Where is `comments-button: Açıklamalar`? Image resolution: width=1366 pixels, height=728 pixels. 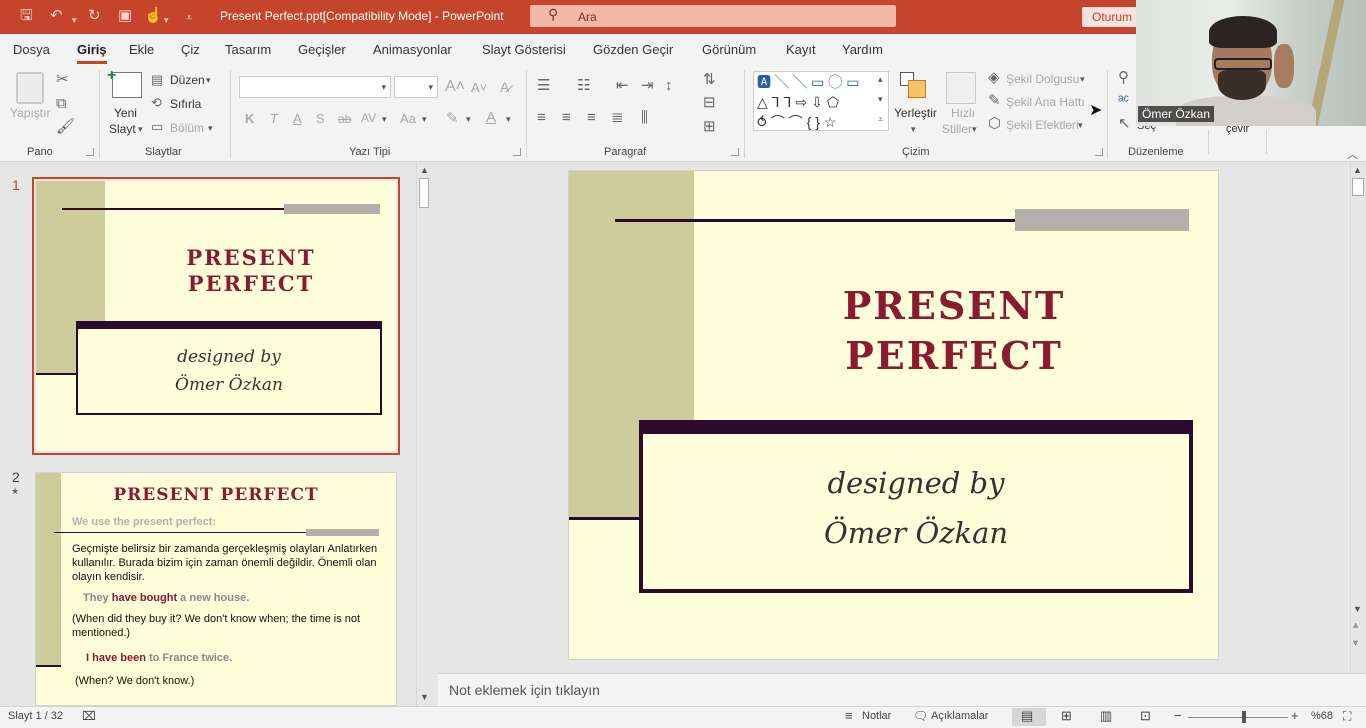 comments-button: Açıklamalar is located at coordinates (959, 716).